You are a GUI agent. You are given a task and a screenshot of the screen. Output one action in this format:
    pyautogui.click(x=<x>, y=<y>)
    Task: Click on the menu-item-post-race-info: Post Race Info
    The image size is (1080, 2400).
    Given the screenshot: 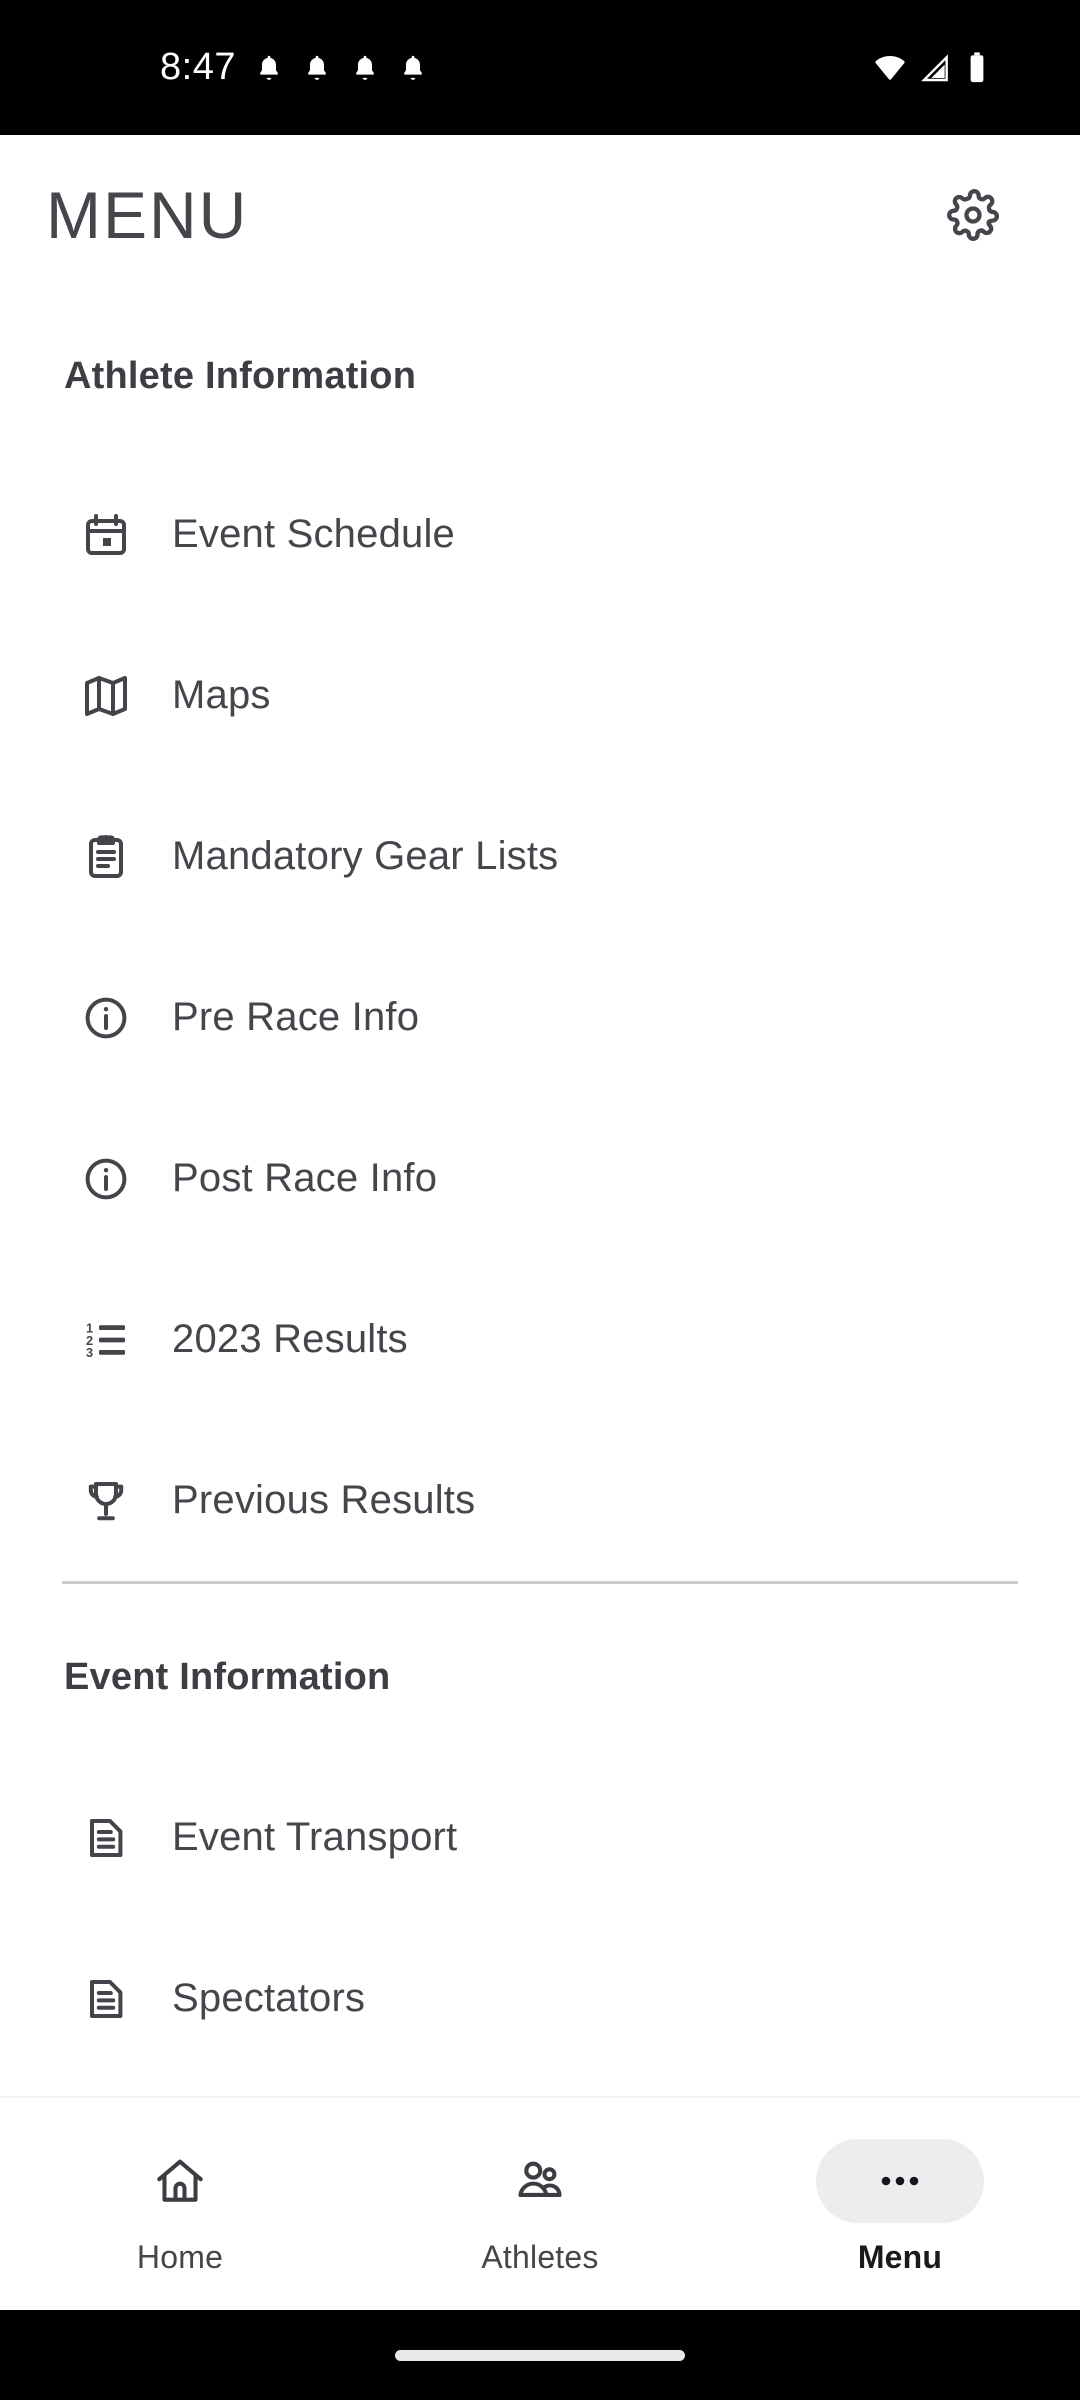 What is the action you would take?
    pyautogui.click(x=540, y=1178)
    